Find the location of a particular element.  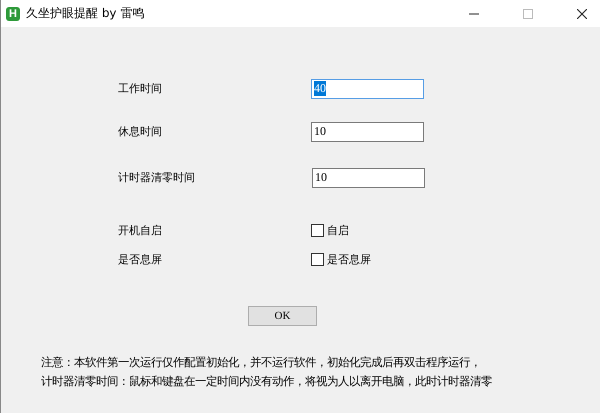

window-title: 久坐护眼提醒 by 雷鸣 is located at coordinates (85, 13).